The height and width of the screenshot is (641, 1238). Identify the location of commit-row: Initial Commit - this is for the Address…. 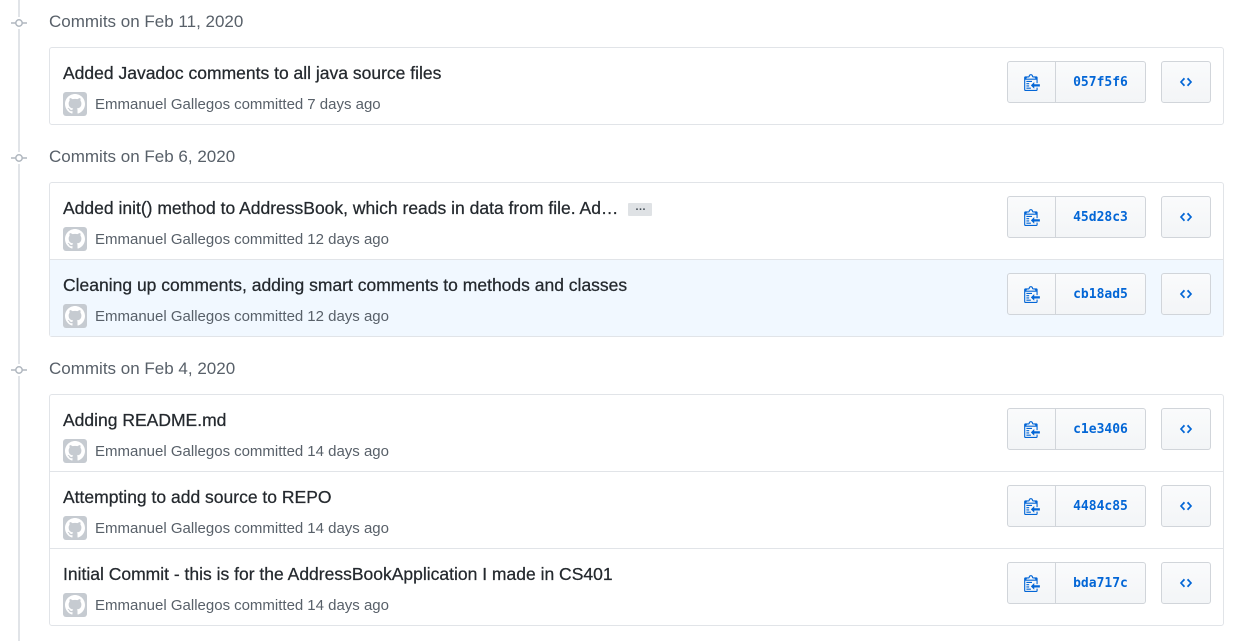
(636, 586).